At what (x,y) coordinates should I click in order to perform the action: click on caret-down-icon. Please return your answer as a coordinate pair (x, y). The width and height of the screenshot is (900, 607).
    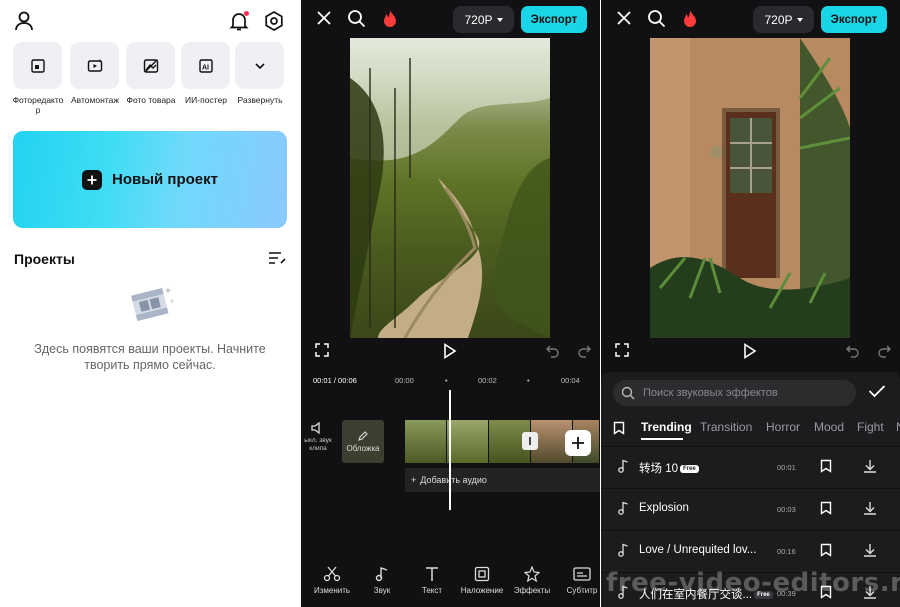
    Looking at the image, I should click on (799, 19).